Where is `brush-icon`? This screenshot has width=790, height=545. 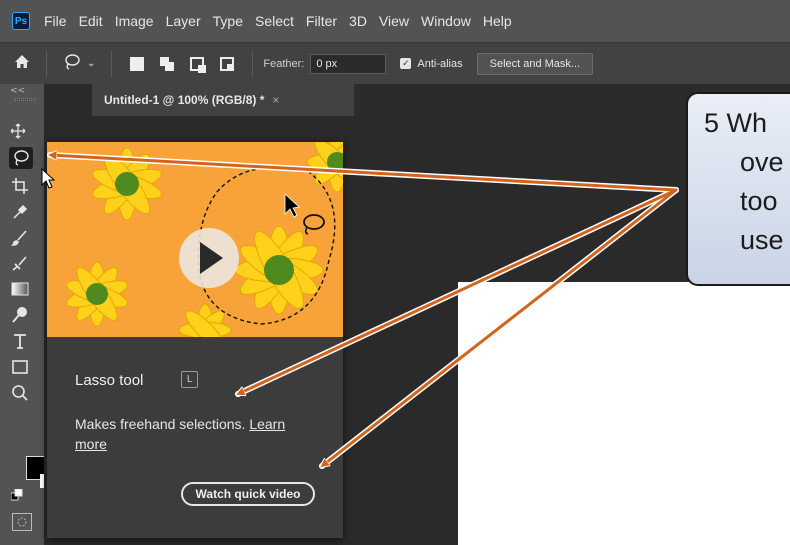 brush-icon is located at coordinates (19, 238).